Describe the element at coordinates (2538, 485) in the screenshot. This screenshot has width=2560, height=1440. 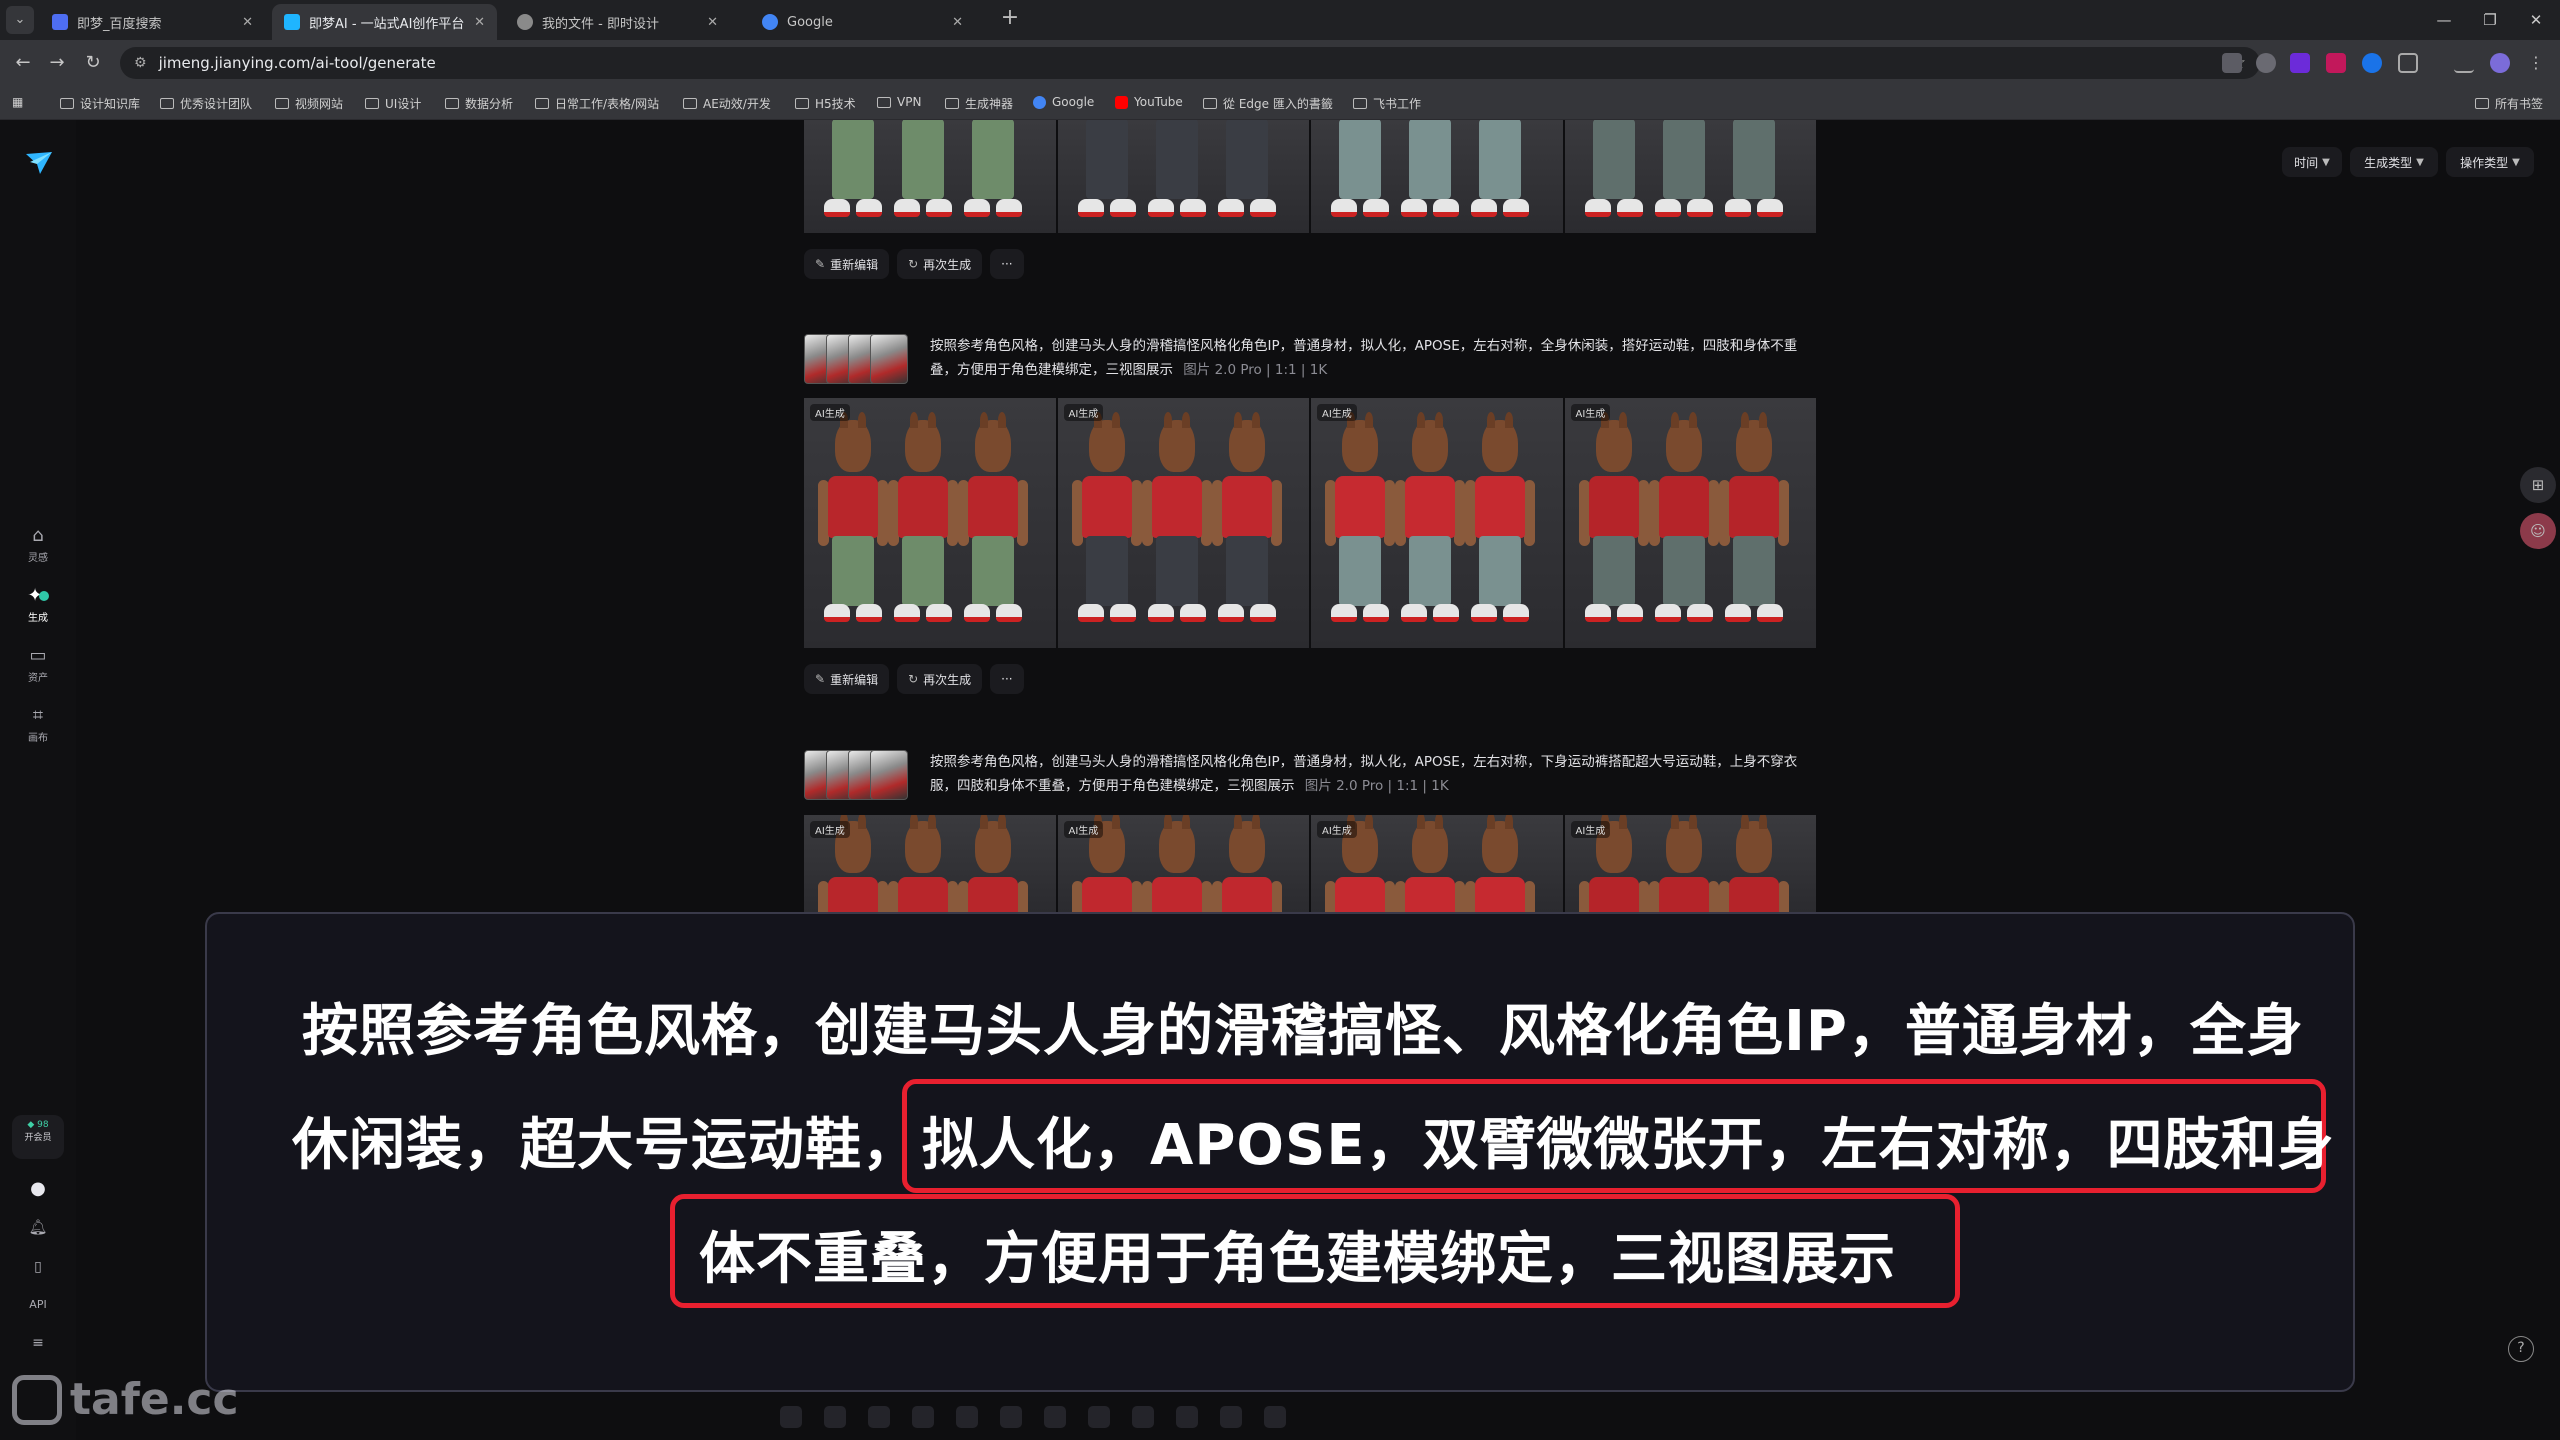
I see `floating-tool-button: ⊞` at that location.